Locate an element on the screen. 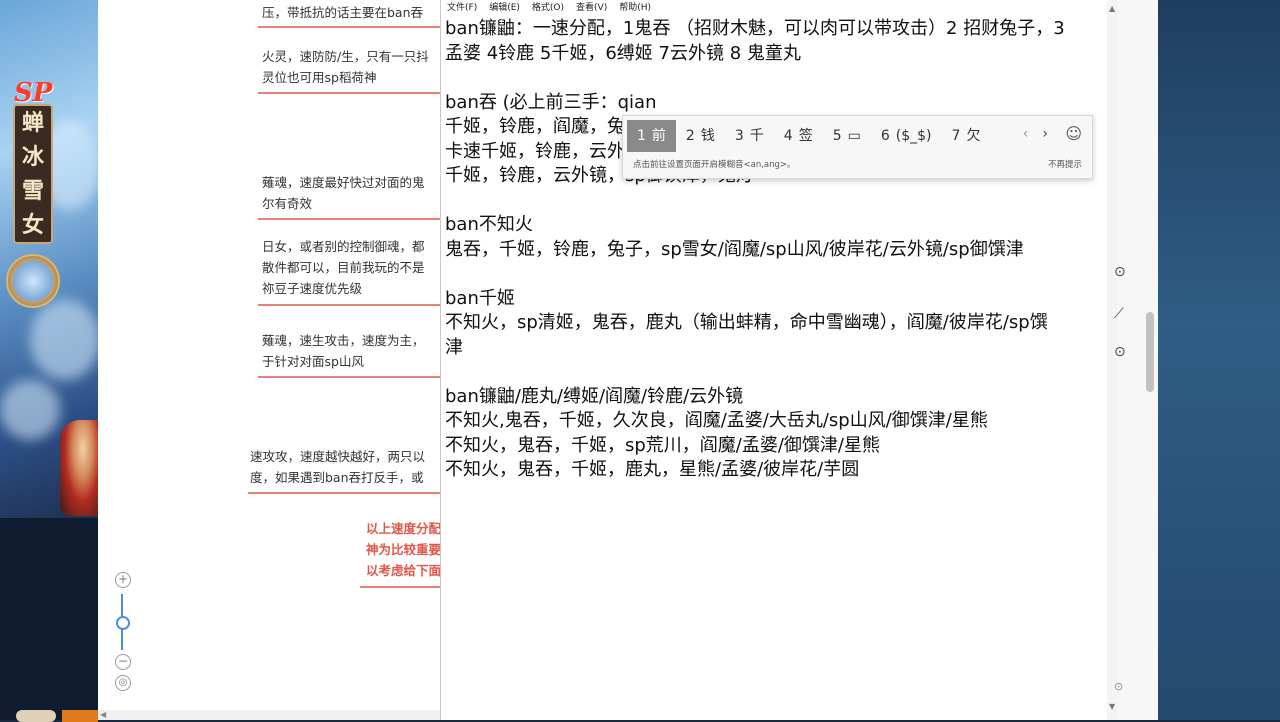 This screenshot has height=722, width=1280. ime-candidate: 3千 is located at coordinates (749, 136).